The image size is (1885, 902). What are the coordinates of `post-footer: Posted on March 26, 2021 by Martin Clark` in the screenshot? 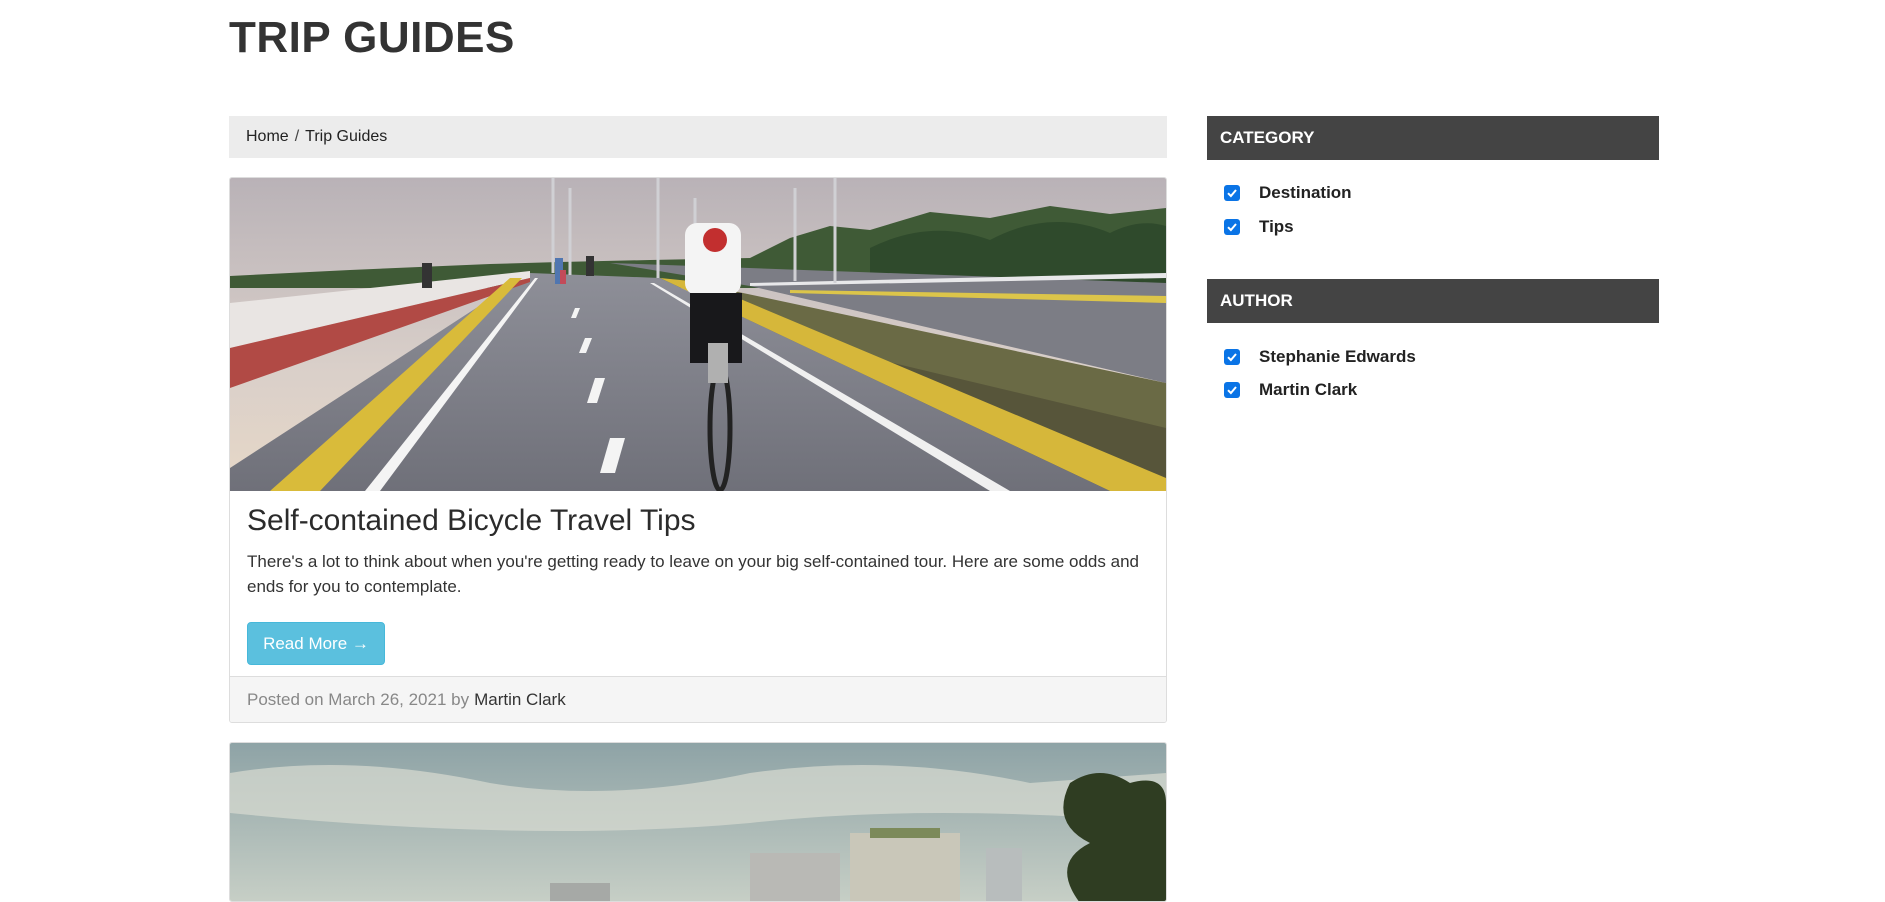 It's located at (698, 699).